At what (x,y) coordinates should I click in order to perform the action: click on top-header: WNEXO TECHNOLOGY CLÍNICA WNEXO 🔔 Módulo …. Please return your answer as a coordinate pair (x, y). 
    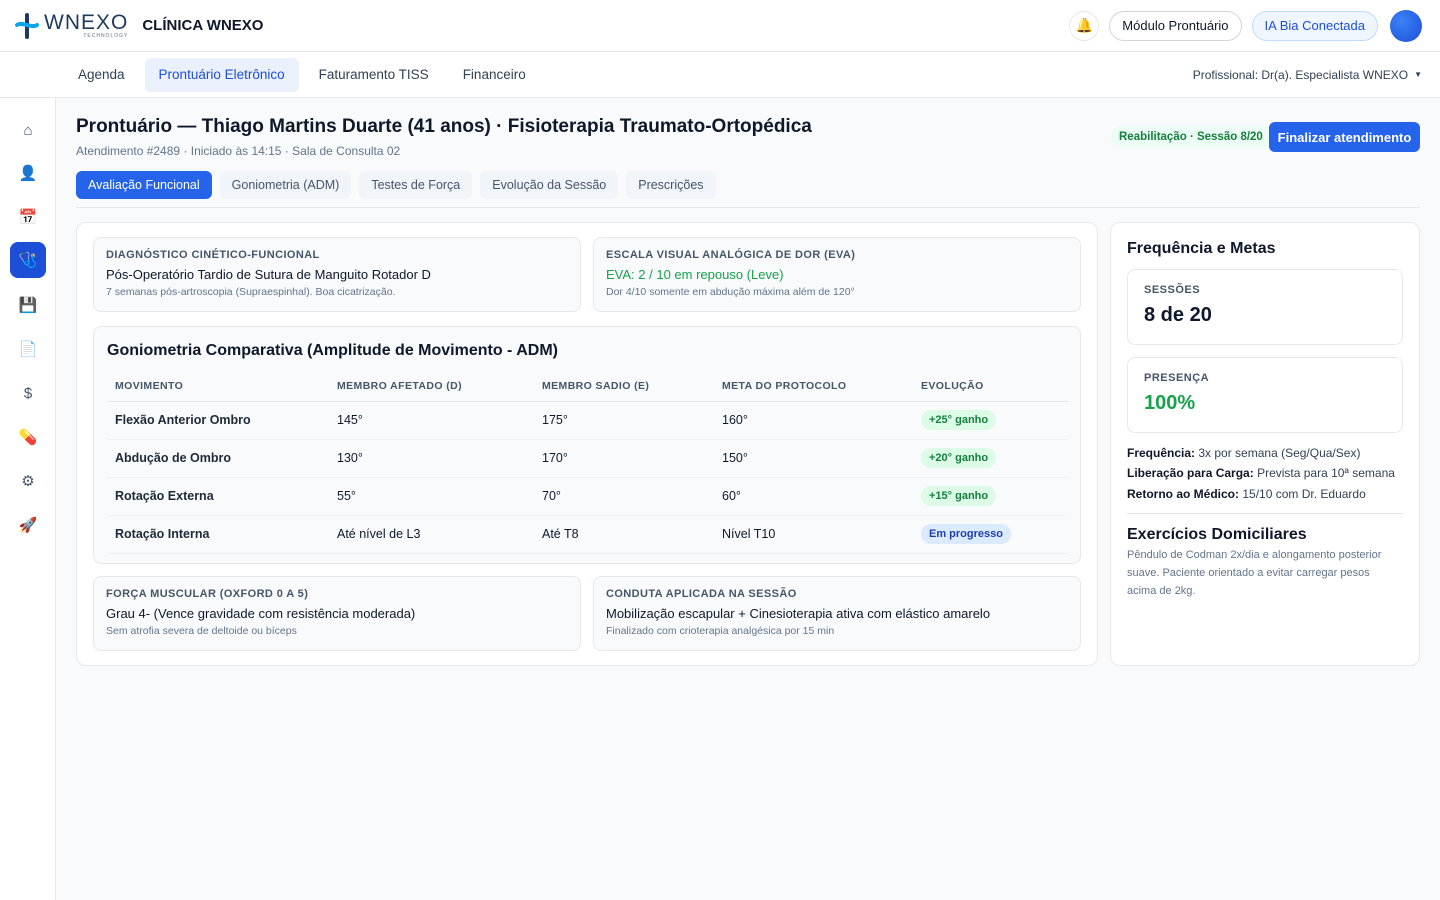
    Looking at the image, I should click on (720, 26).